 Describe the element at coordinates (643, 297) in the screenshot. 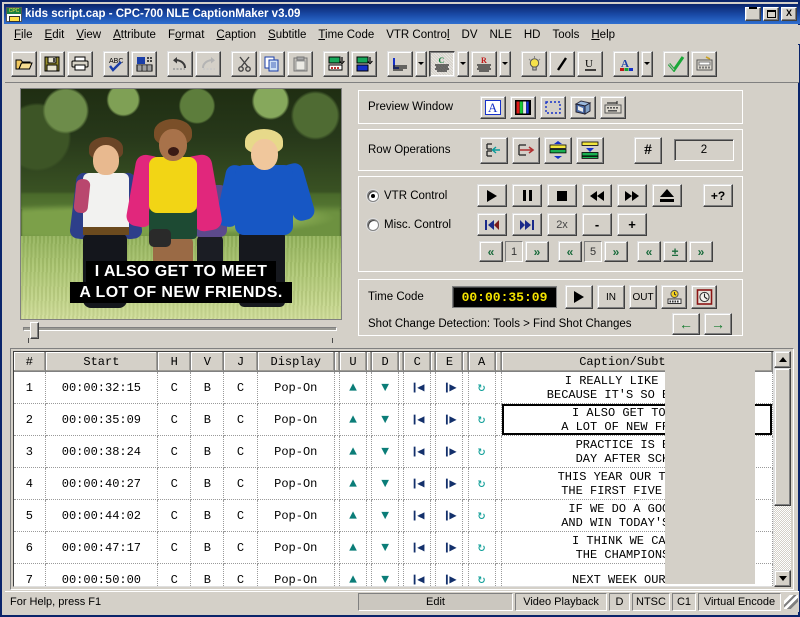

I see `out-point-button: OUT` at that location.